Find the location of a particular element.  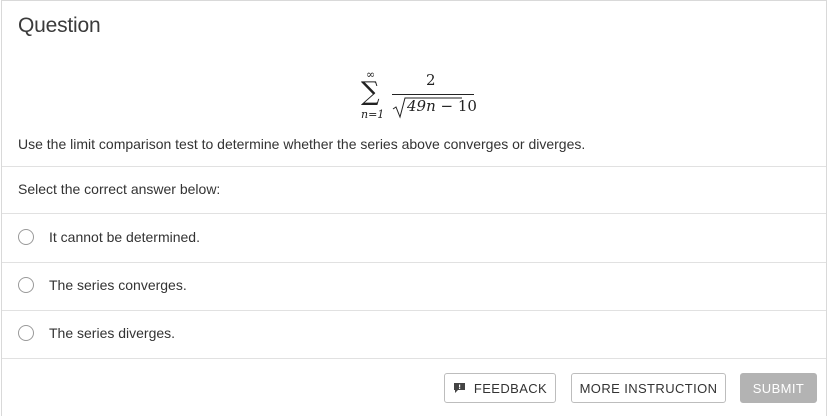

answer-instructions: Select the correct answer below: is located at coordinates (119, 189).